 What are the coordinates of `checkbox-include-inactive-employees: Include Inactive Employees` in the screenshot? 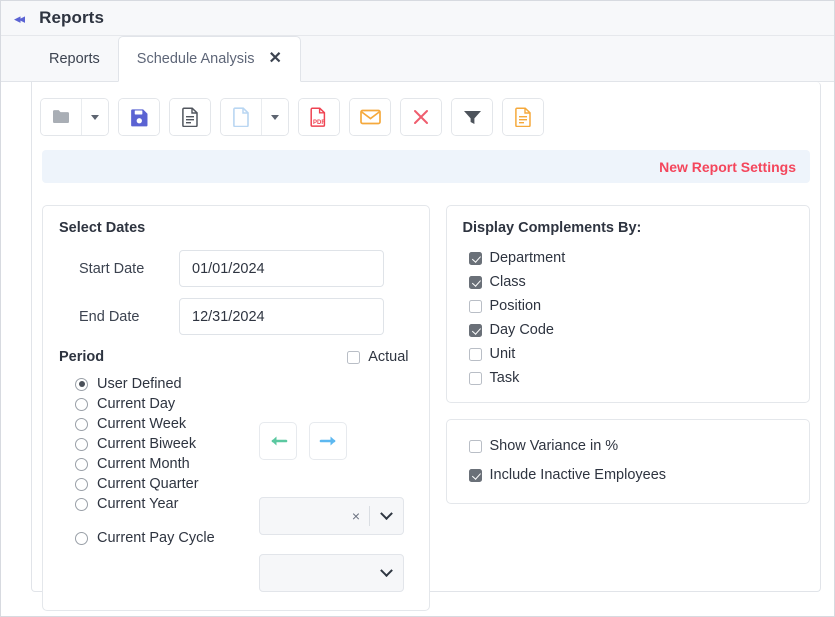 It's located at (628, 475).